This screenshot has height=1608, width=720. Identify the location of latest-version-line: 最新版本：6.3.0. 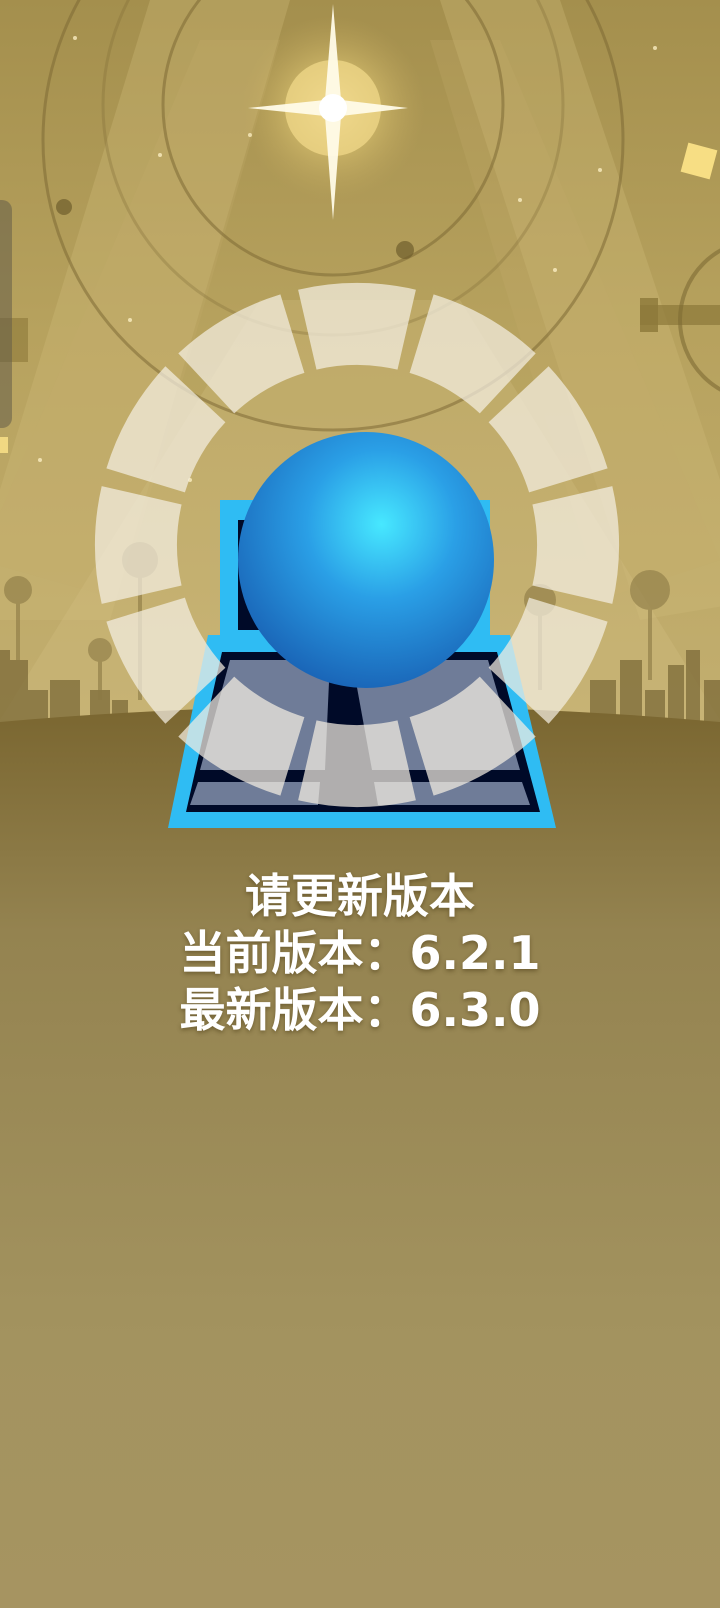
(360, 1010).